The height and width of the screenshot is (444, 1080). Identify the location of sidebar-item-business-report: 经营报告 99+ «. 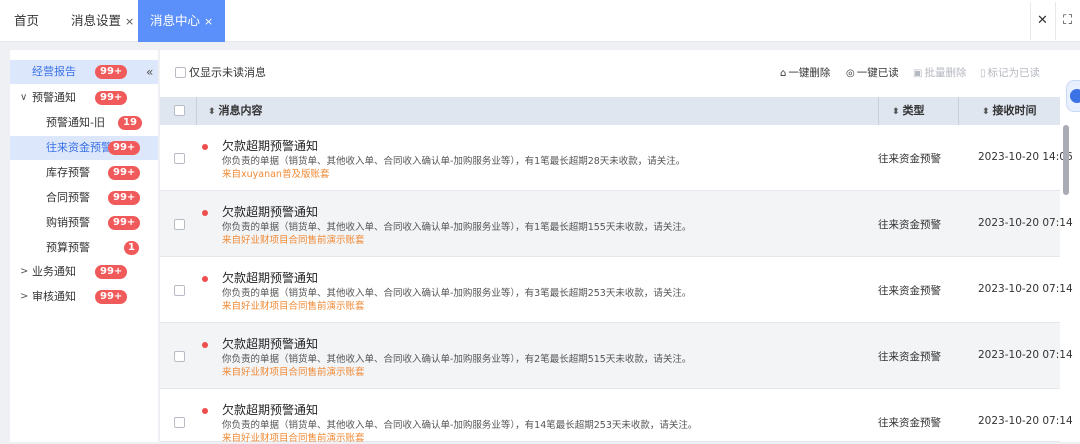
(84, 72).